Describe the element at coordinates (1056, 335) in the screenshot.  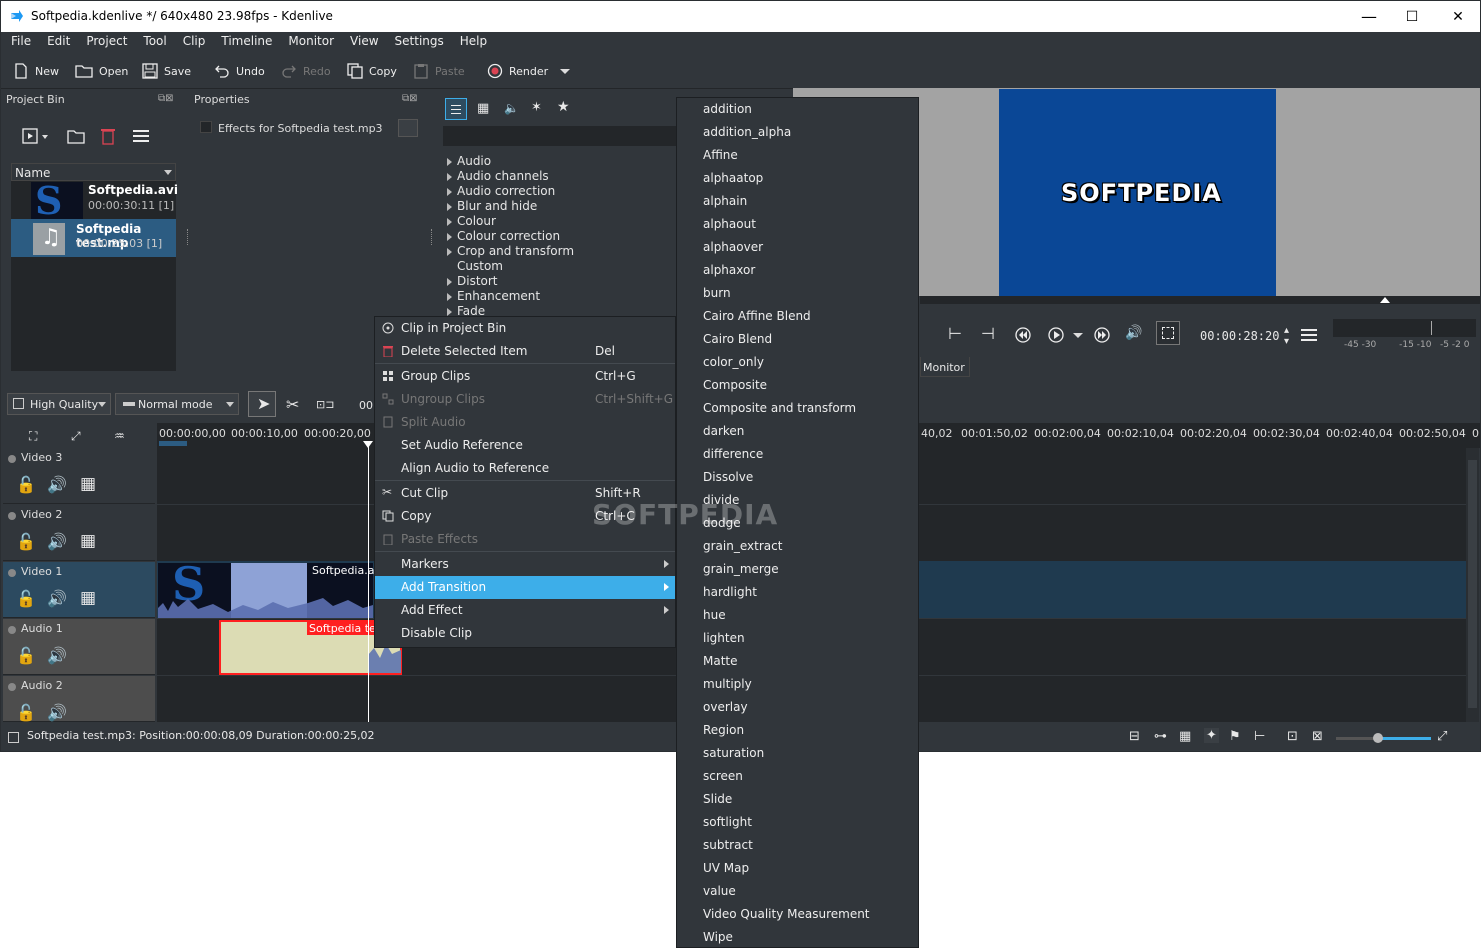
I see `play-icon` at that location.